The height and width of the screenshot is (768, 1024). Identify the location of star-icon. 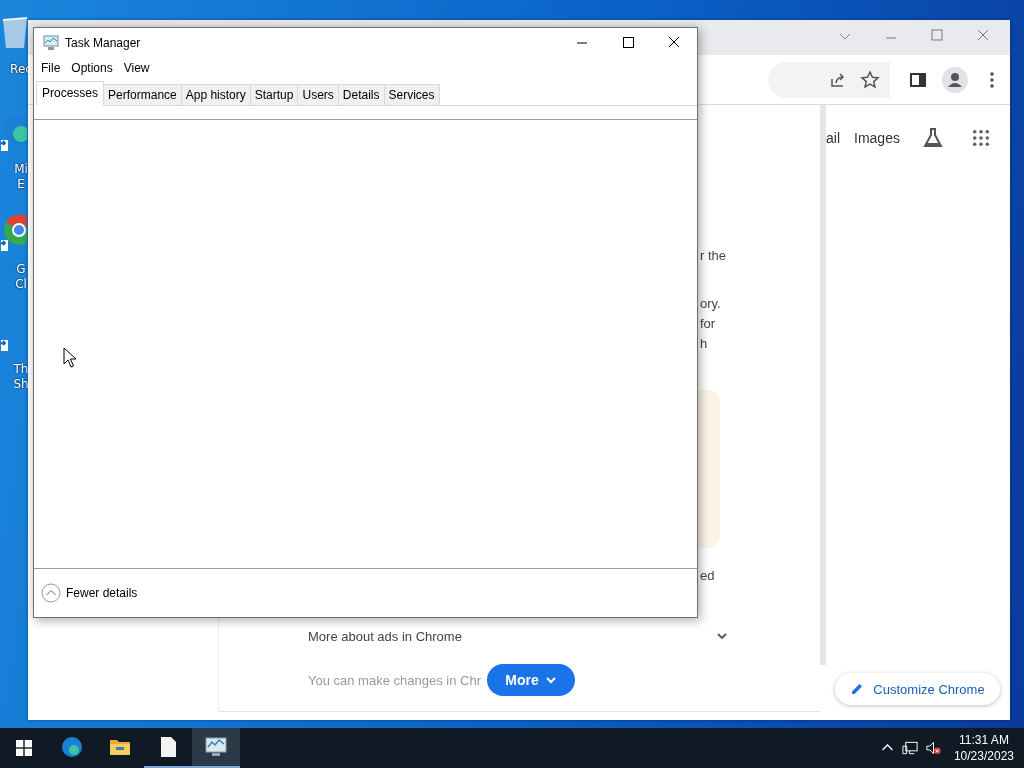
(870, 79).